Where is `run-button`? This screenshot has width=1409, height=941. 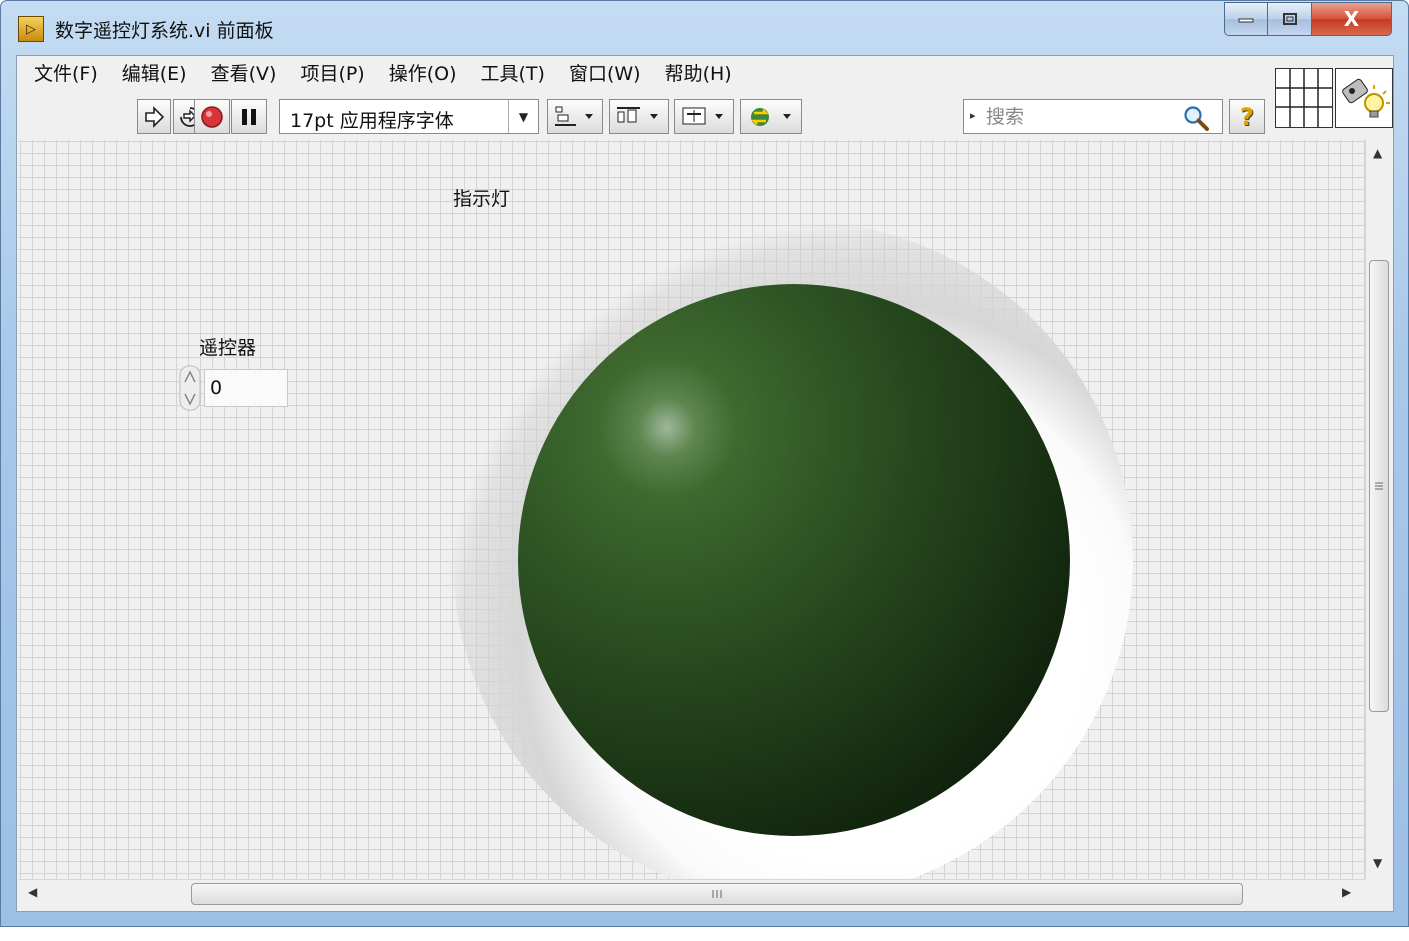 run-button is located at coordinates (154, 116).